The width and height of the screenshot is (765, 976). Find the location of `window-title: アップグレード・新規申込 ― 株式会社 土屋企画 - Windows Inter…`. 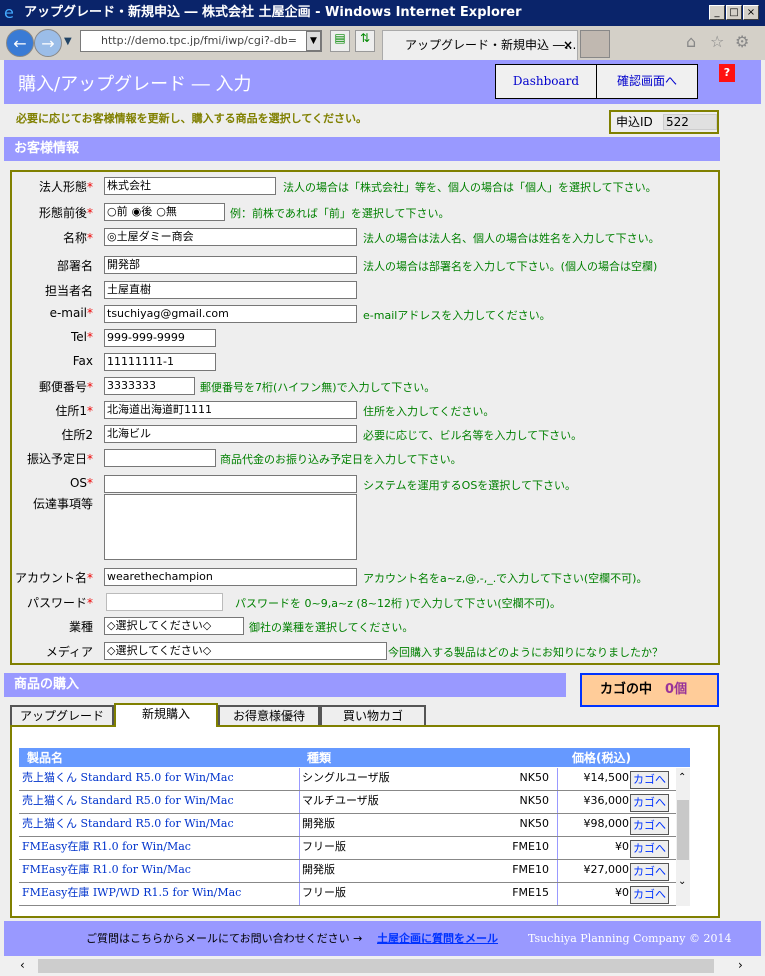

window-title: アップグレード・新規申込 ― 株式会社 土屋企画 - Windows Inter… is located at coordinates (273, 12).